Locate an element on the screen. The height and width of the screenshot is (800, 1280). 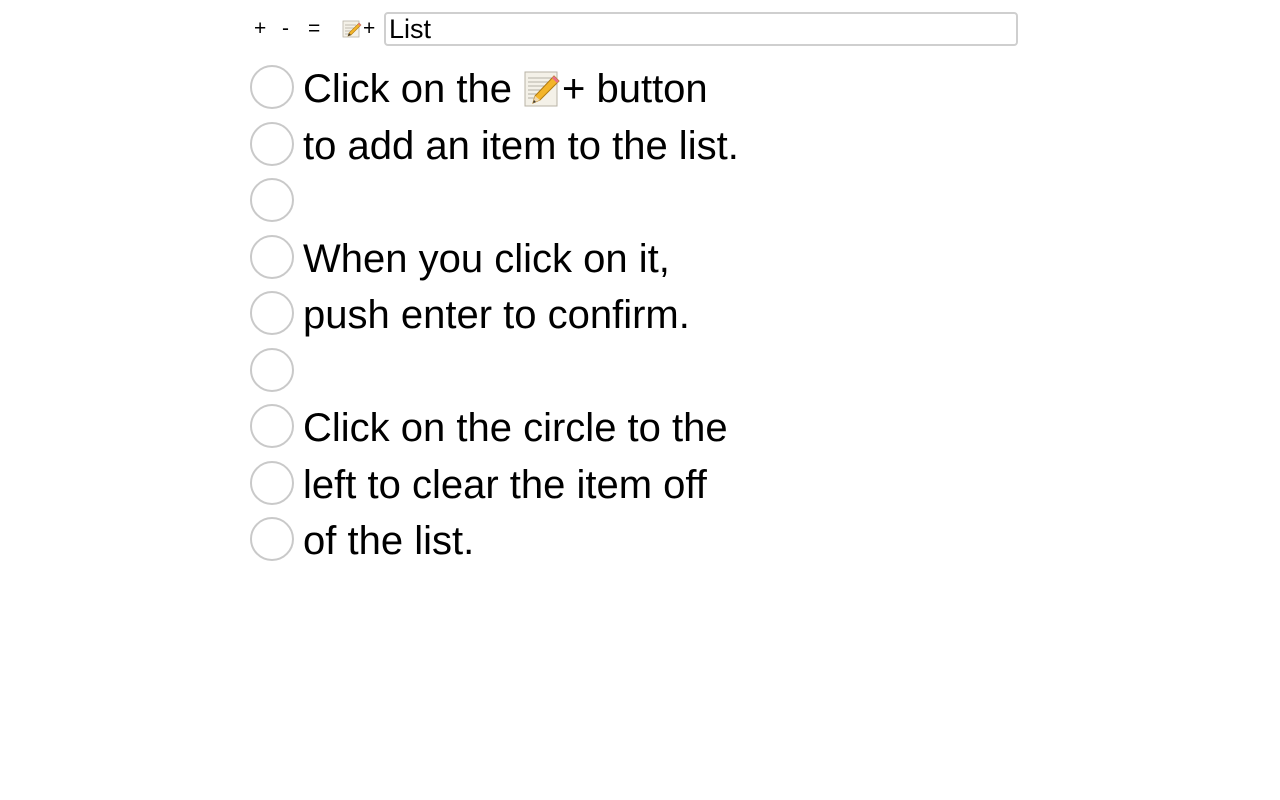
item-text: Click on the circle to the is located at coordinates (515, 428).